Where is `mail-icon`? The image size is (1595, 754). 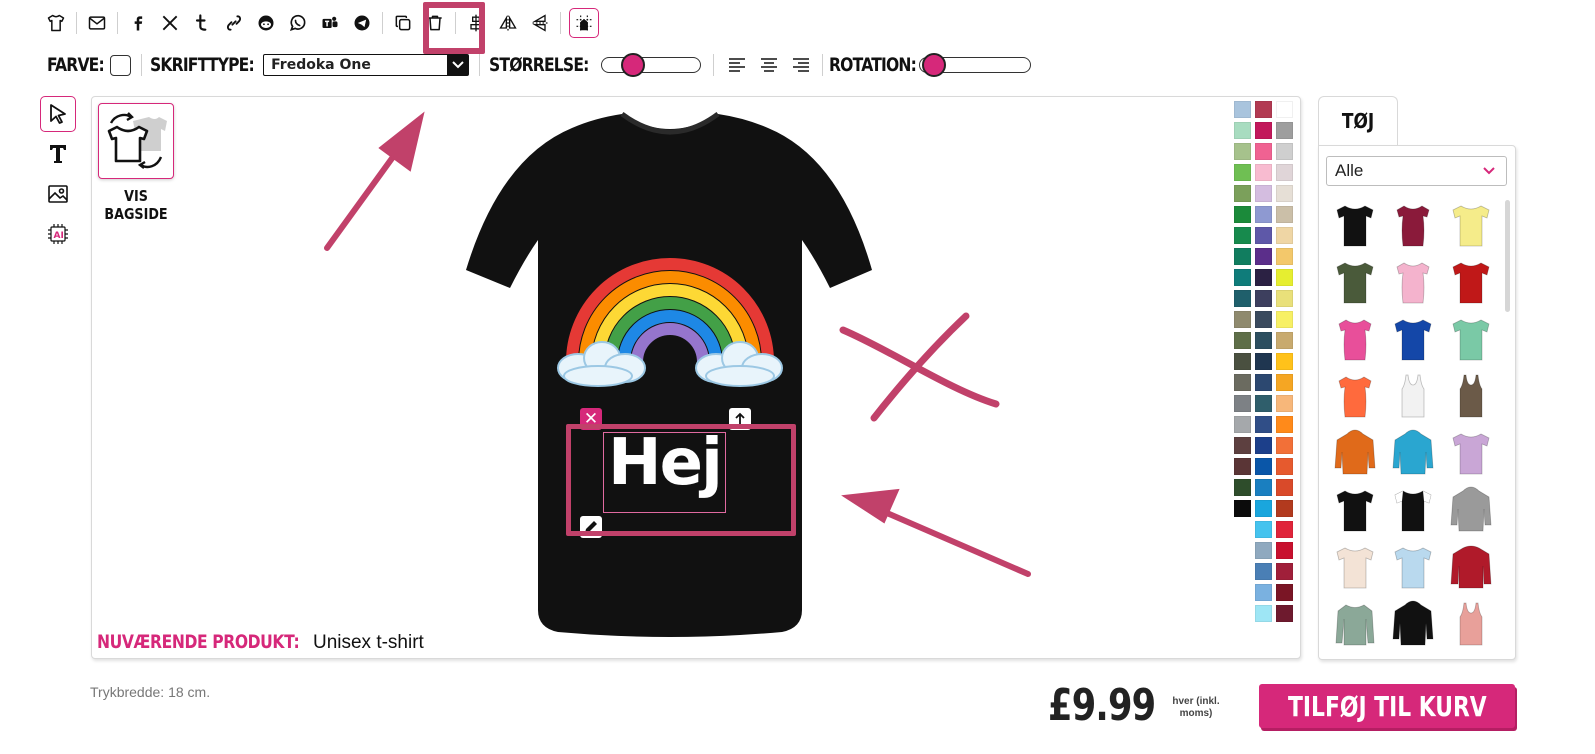
mail-icon is located at coordinates (97, 23).